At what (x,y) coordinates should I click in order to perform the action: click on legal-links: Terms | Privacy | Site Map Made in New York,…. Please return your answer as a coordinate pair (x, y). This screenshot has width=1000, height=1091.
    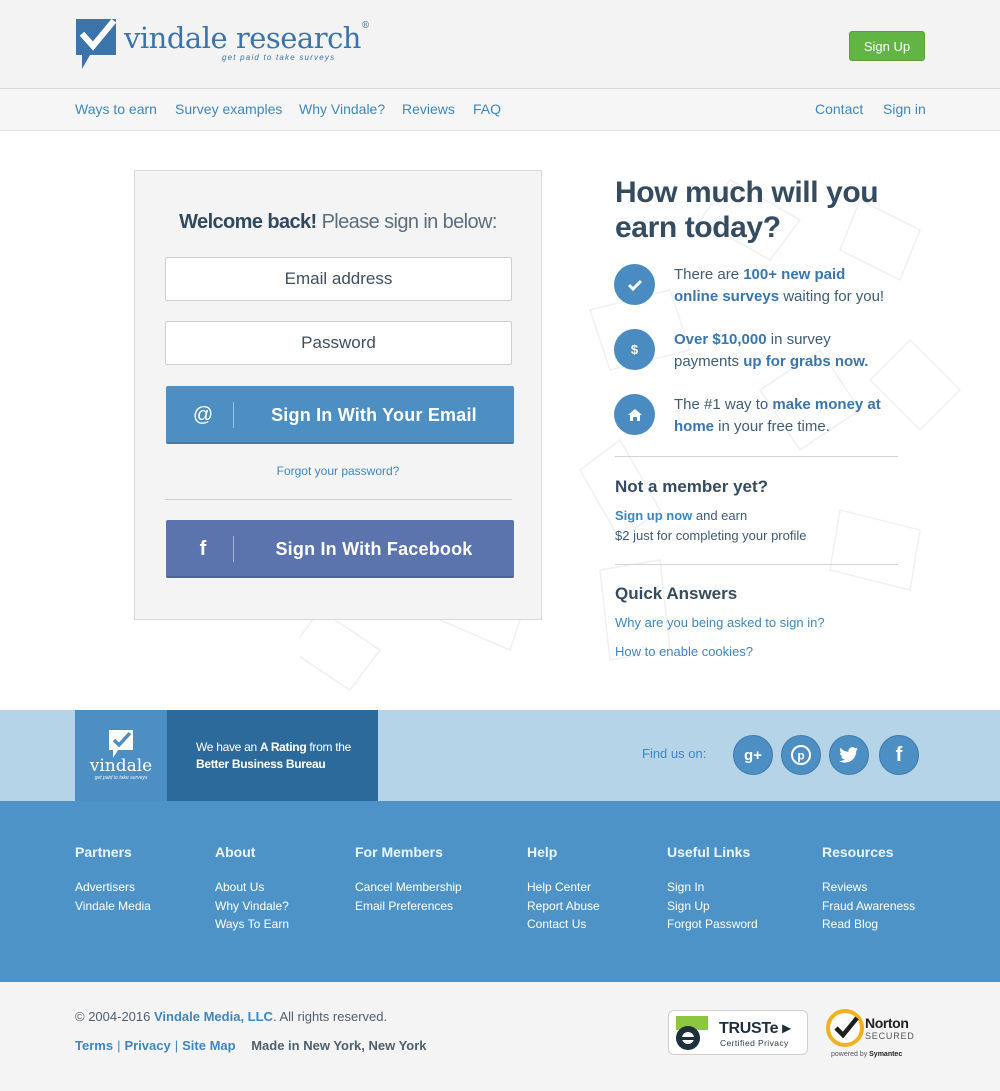
    Looking at the image, I should click on (251, 1045).